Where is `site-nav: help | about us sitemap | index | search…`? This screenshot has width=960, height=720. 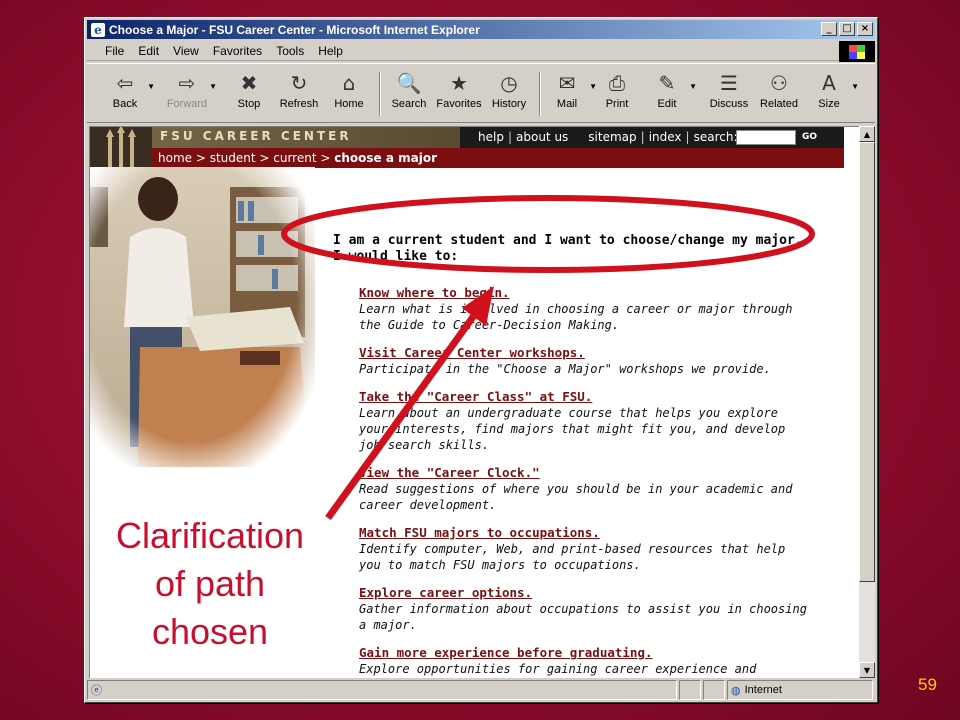 site-nav: help | about us sitemap | index | search… is located at coordinates (608, 137).